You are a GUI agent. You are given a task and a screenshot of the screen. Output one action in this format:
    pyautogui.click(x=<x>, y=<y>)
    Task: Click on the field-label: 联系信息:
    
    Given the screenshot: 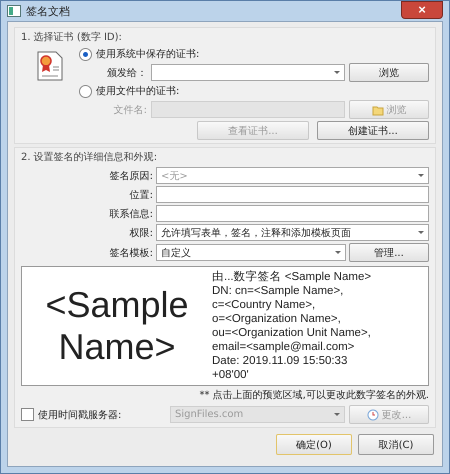 What is the action you would take?
    pyautogui.click(x=130, y=214)
    